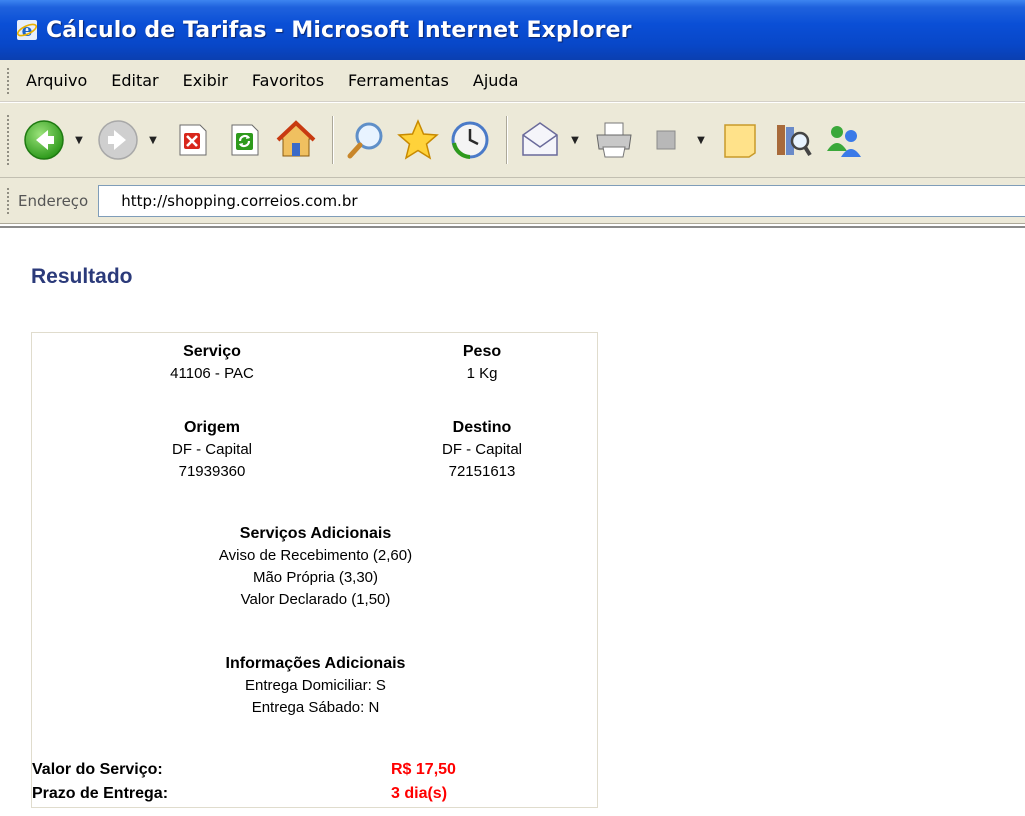 The width and height of the screenshot is (1025, 816). Describe the element at coordinates (496, 80) in the screenshot. I see `menu-ajuda: Ajuda` at that location.